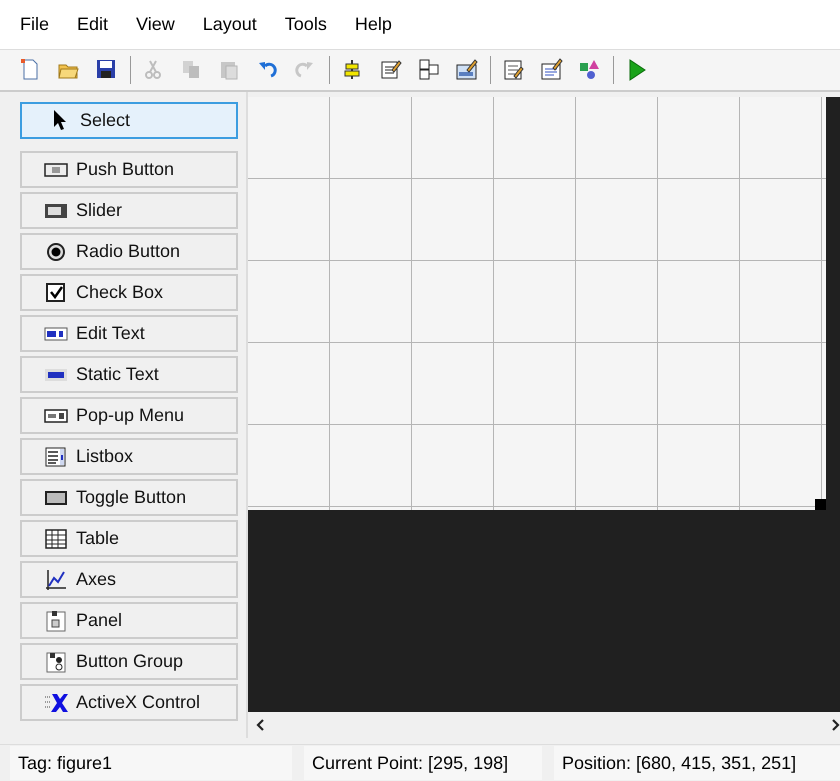  What do you see at coordinates (129, 661) in the screenshot?
I see `palette-button: Button Group` at bounding box center [129, 661].